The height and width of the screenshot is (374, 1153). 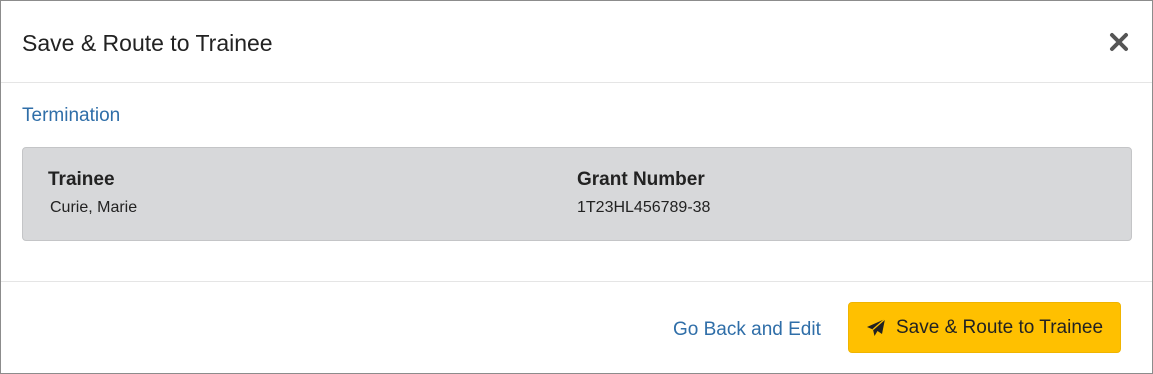 What do you see at coordinates (94, 207) in the screenshot?
I see `trainee-value: Curie, Marie` at bounding box center [94, 207].